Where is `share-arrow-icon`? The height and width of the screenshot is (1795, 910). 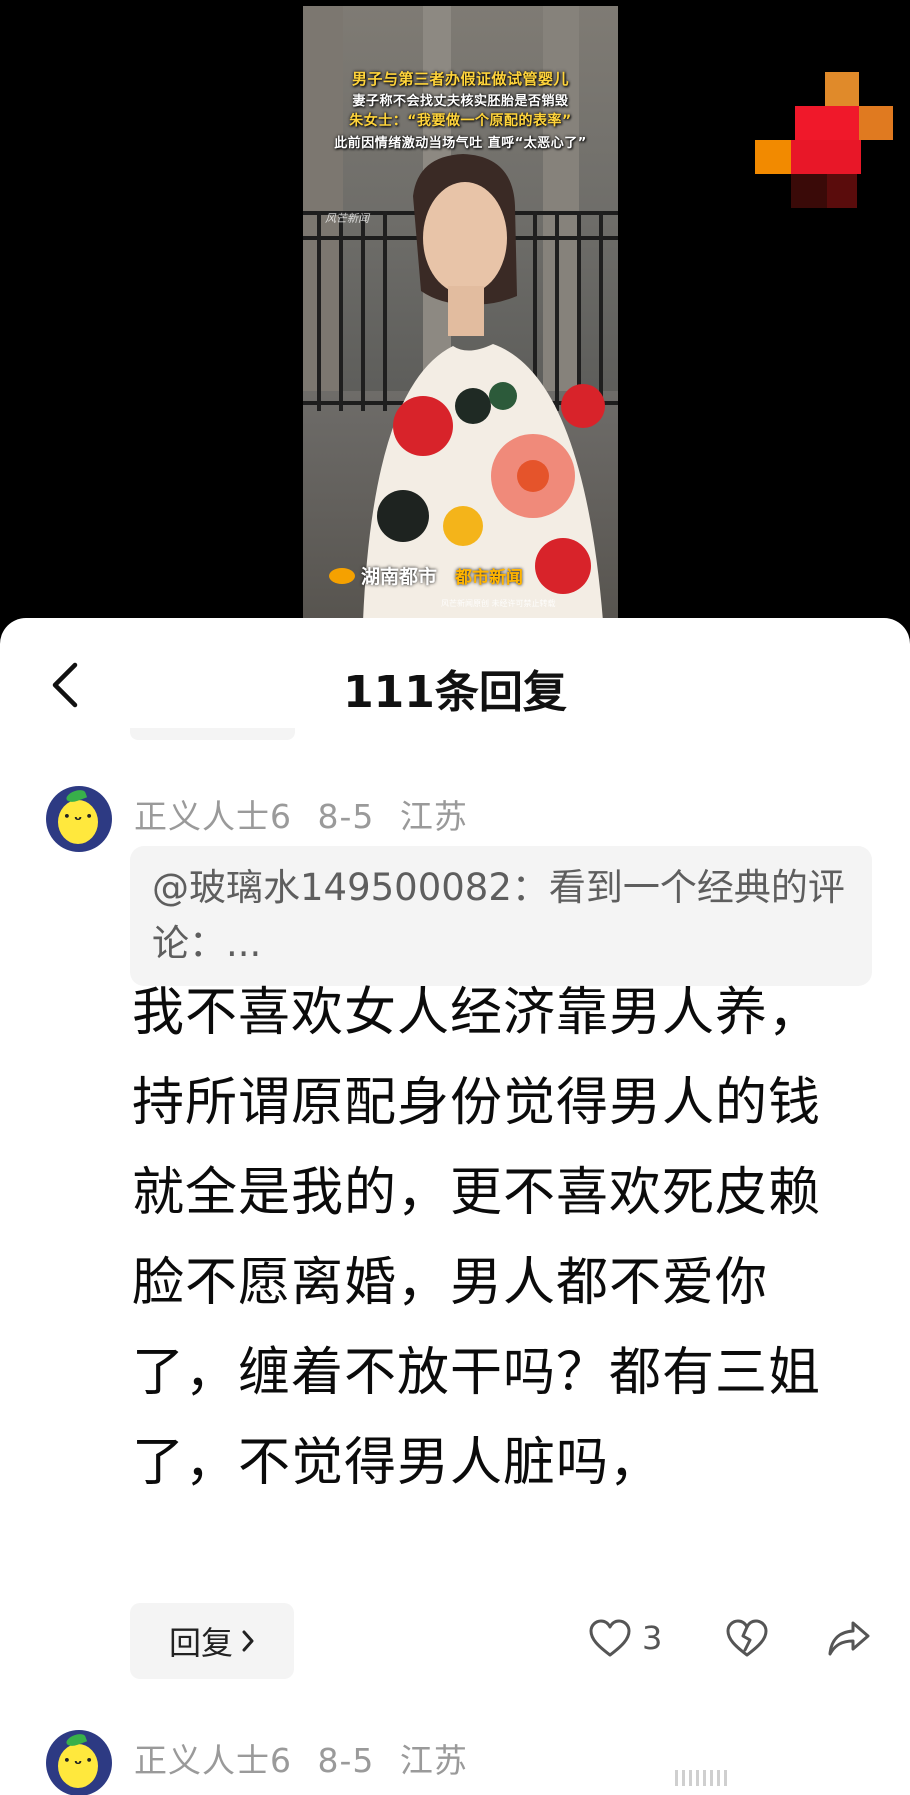
share-arrow-icon is located at coordinates (849, 1638).